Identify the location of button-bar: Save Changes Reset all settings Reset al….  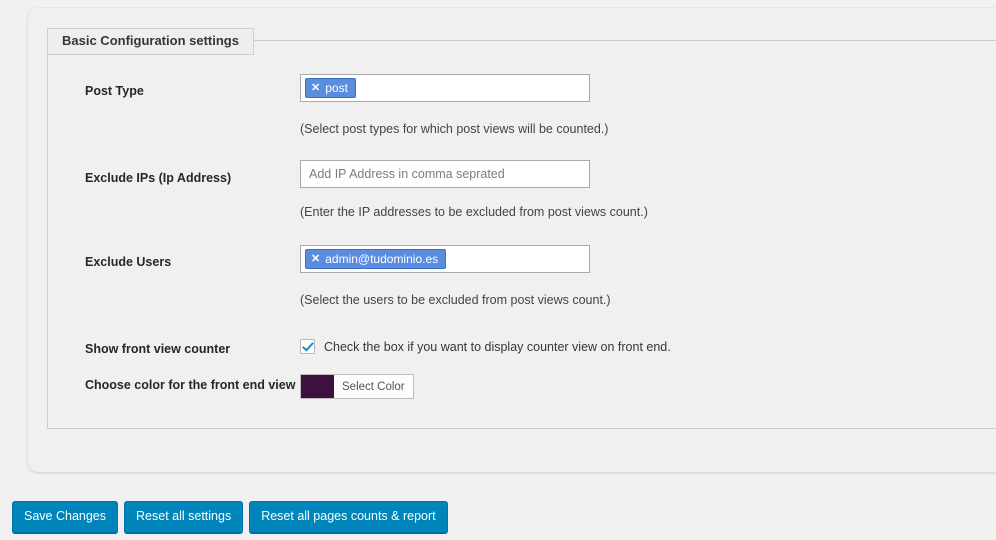
(230, 517).